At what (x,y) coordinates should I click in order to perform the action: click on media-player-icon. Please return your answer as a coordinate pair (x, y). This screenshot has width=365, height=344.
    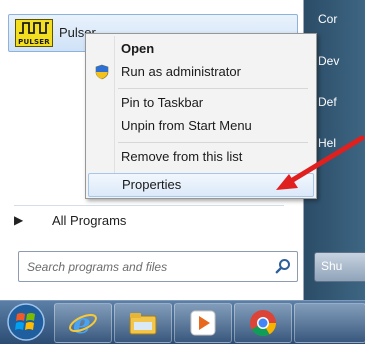
    Looking at the image, I should click on (203, 323).